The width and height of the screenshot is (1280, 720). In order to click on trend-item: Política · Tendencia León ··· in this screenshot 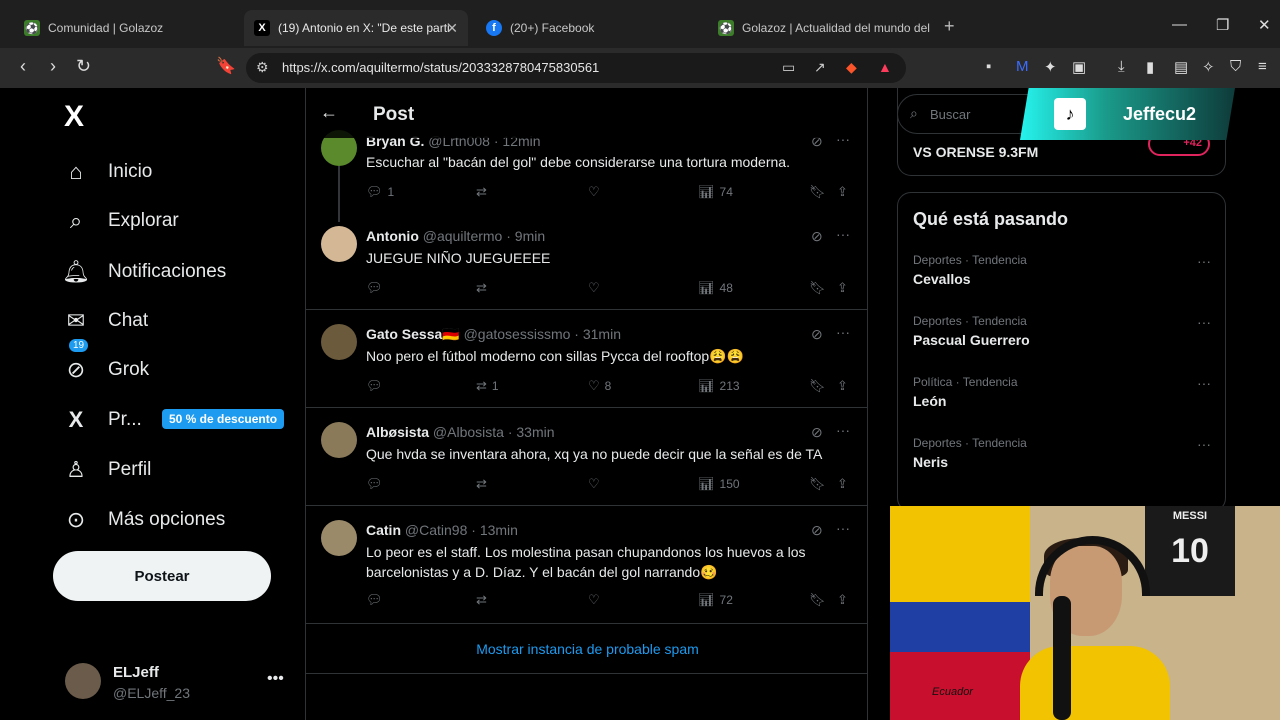, I will do `click(1063, 397)`.